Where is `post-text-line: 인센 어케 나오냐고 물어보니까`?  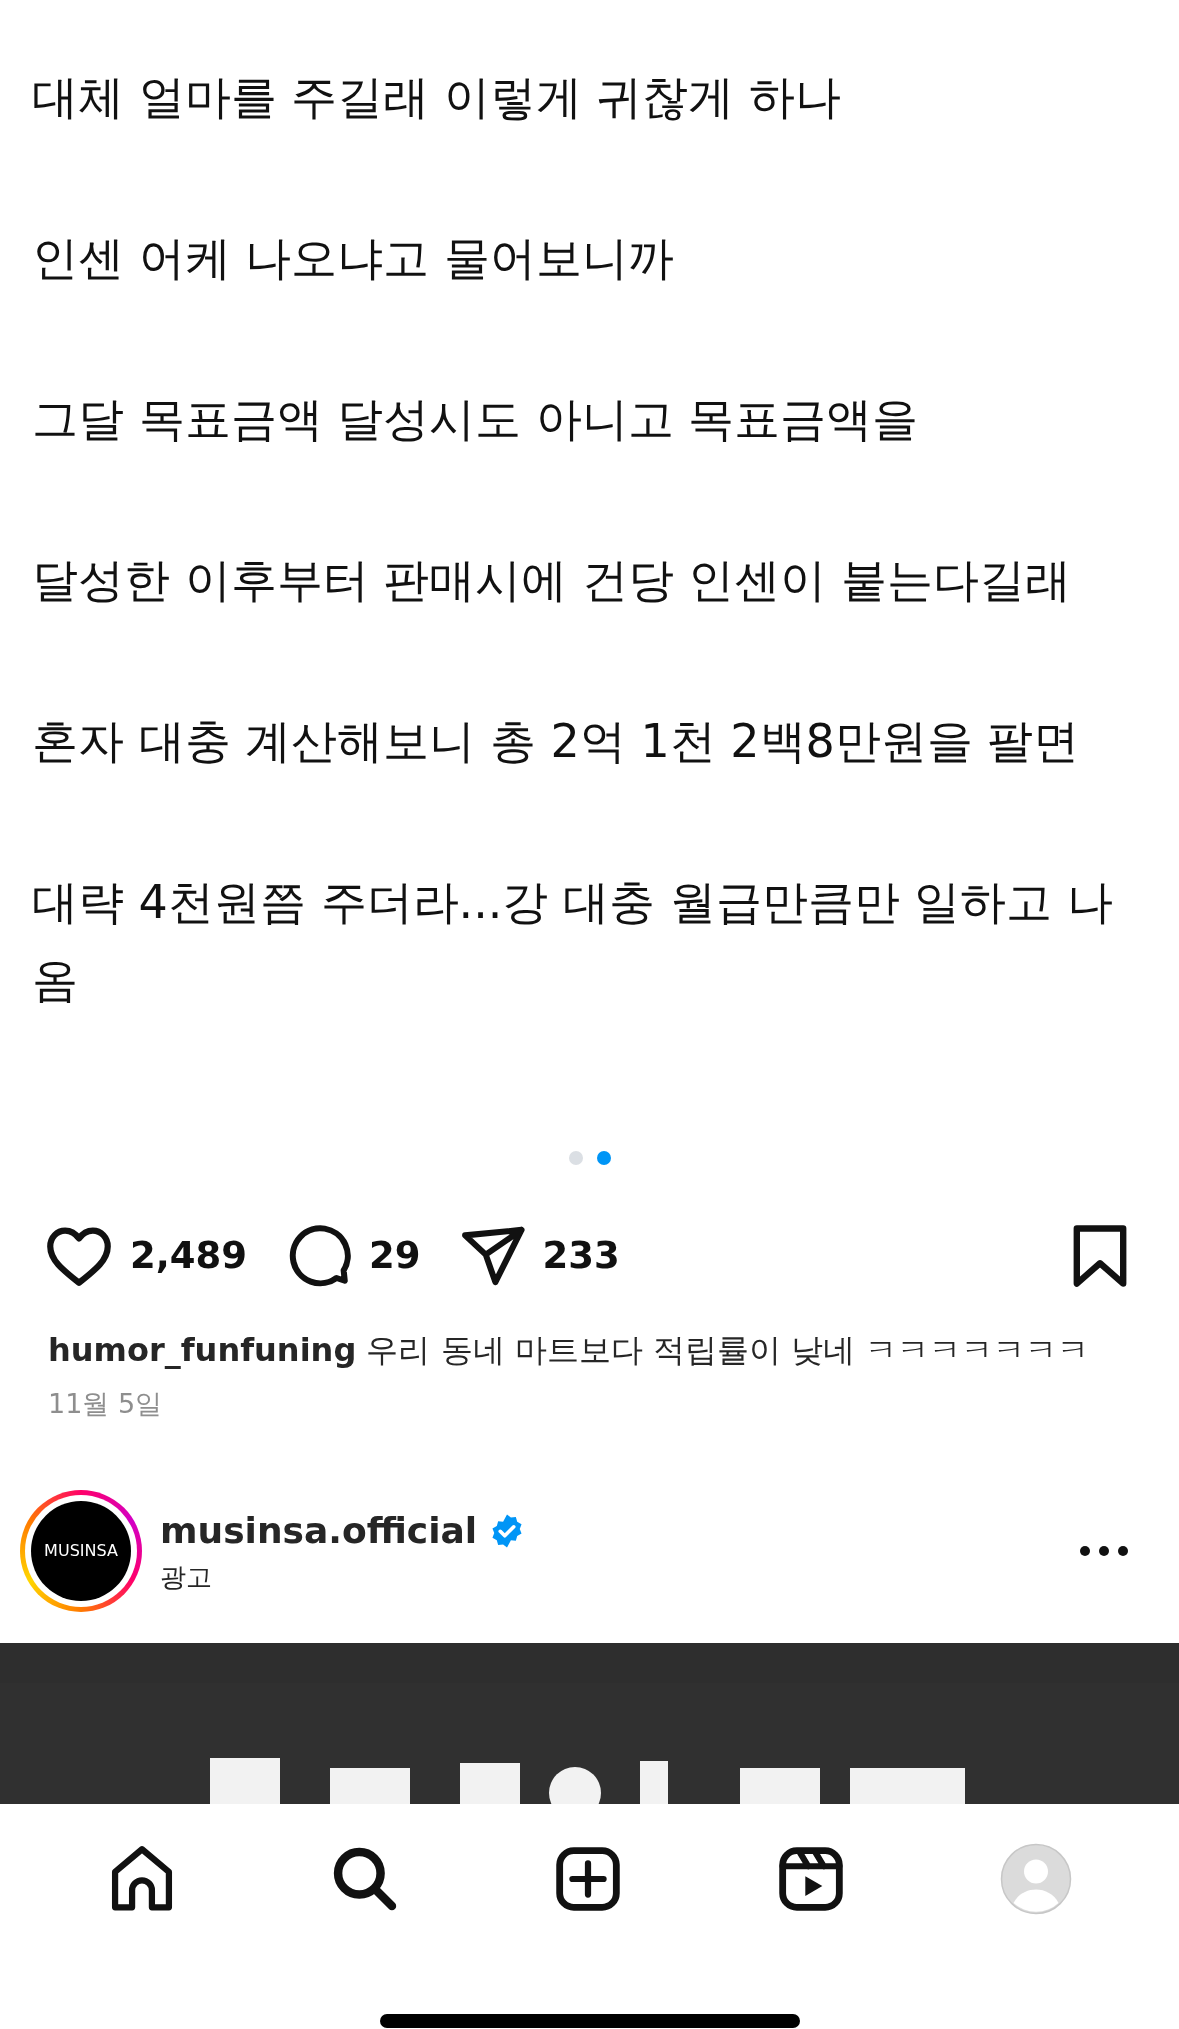
post-text-line: 인센 어케 나오냐고 물어보니까 is located at coordinates (353, 258).